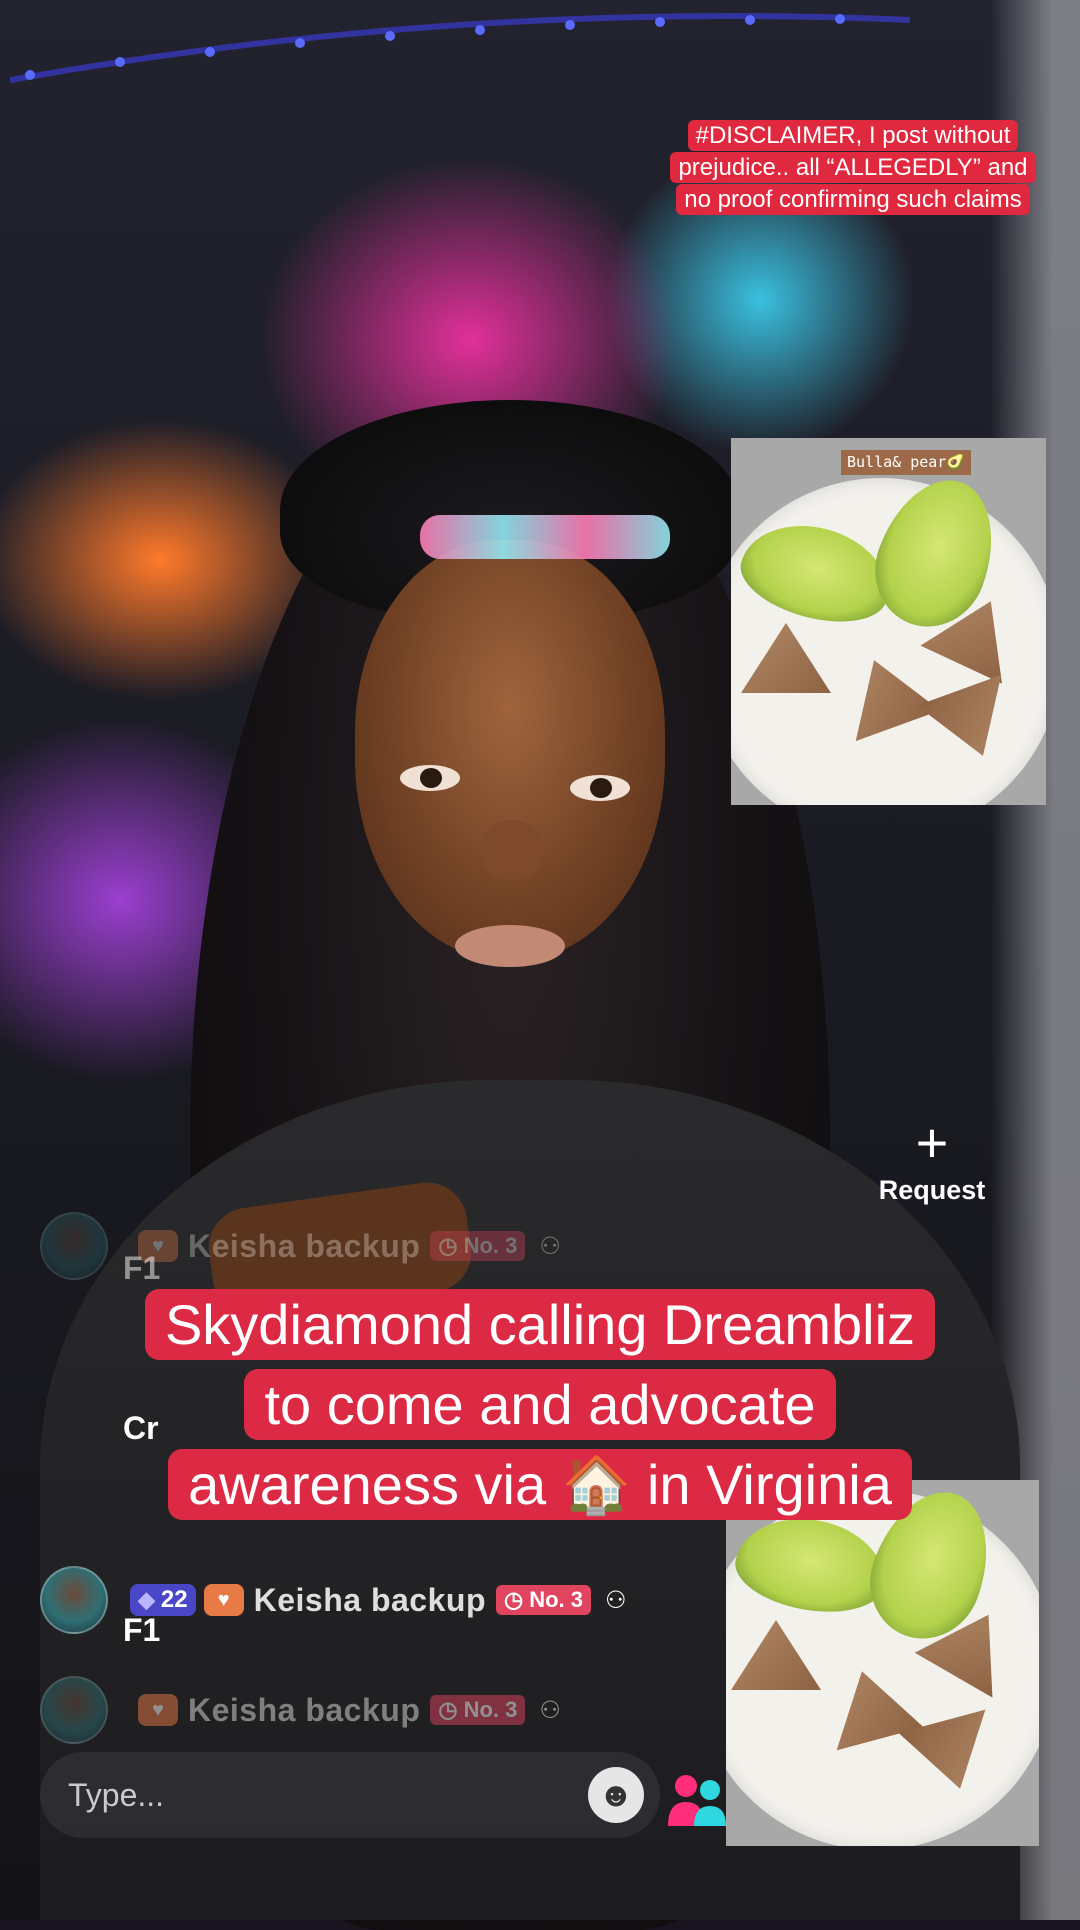 Image resolution: width=1080 pixels, height=1930 pixels. I want to click on food-photo-top: Bulla& pear🥑, so click(888, 621).